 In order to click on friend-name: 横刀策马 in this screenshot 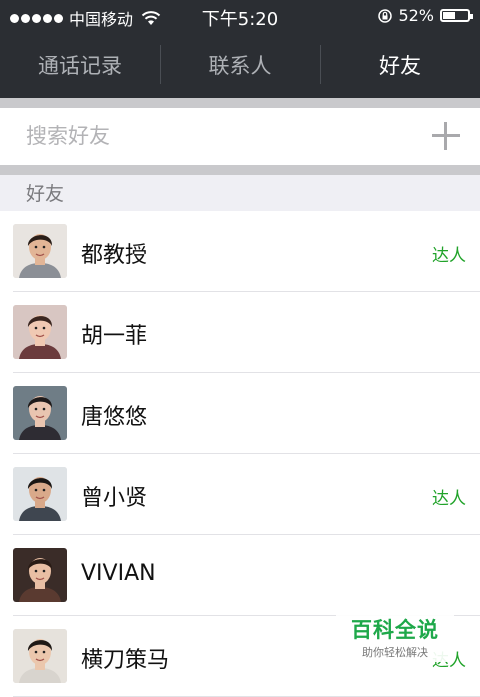, I will do `click(125, 660)`.